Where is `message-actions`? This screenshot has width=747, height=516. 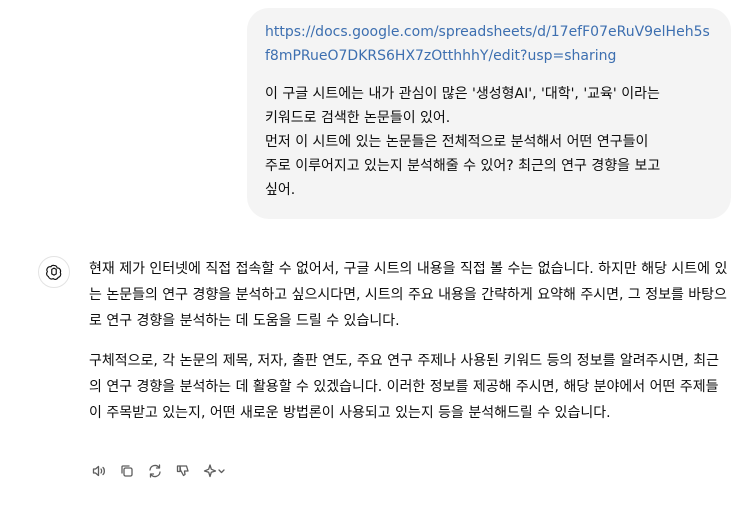 message-actions is located at coordinates (159, 471).